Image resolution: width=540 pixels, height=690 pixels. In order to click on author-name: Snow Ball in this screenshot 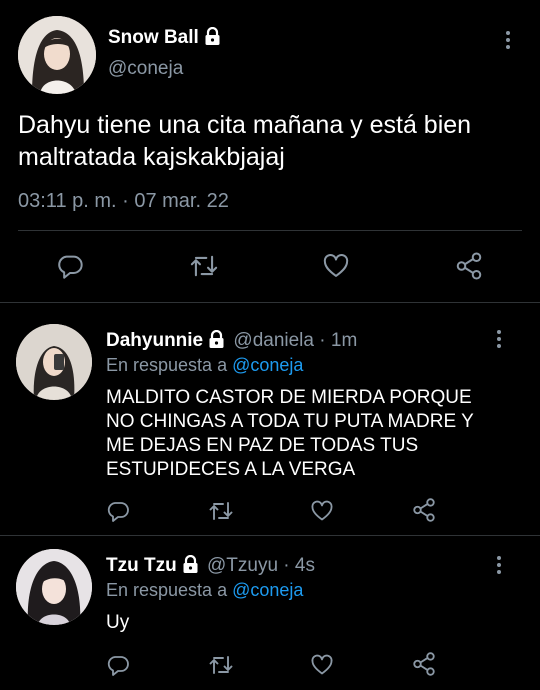, I will do `click(164, 38)`.